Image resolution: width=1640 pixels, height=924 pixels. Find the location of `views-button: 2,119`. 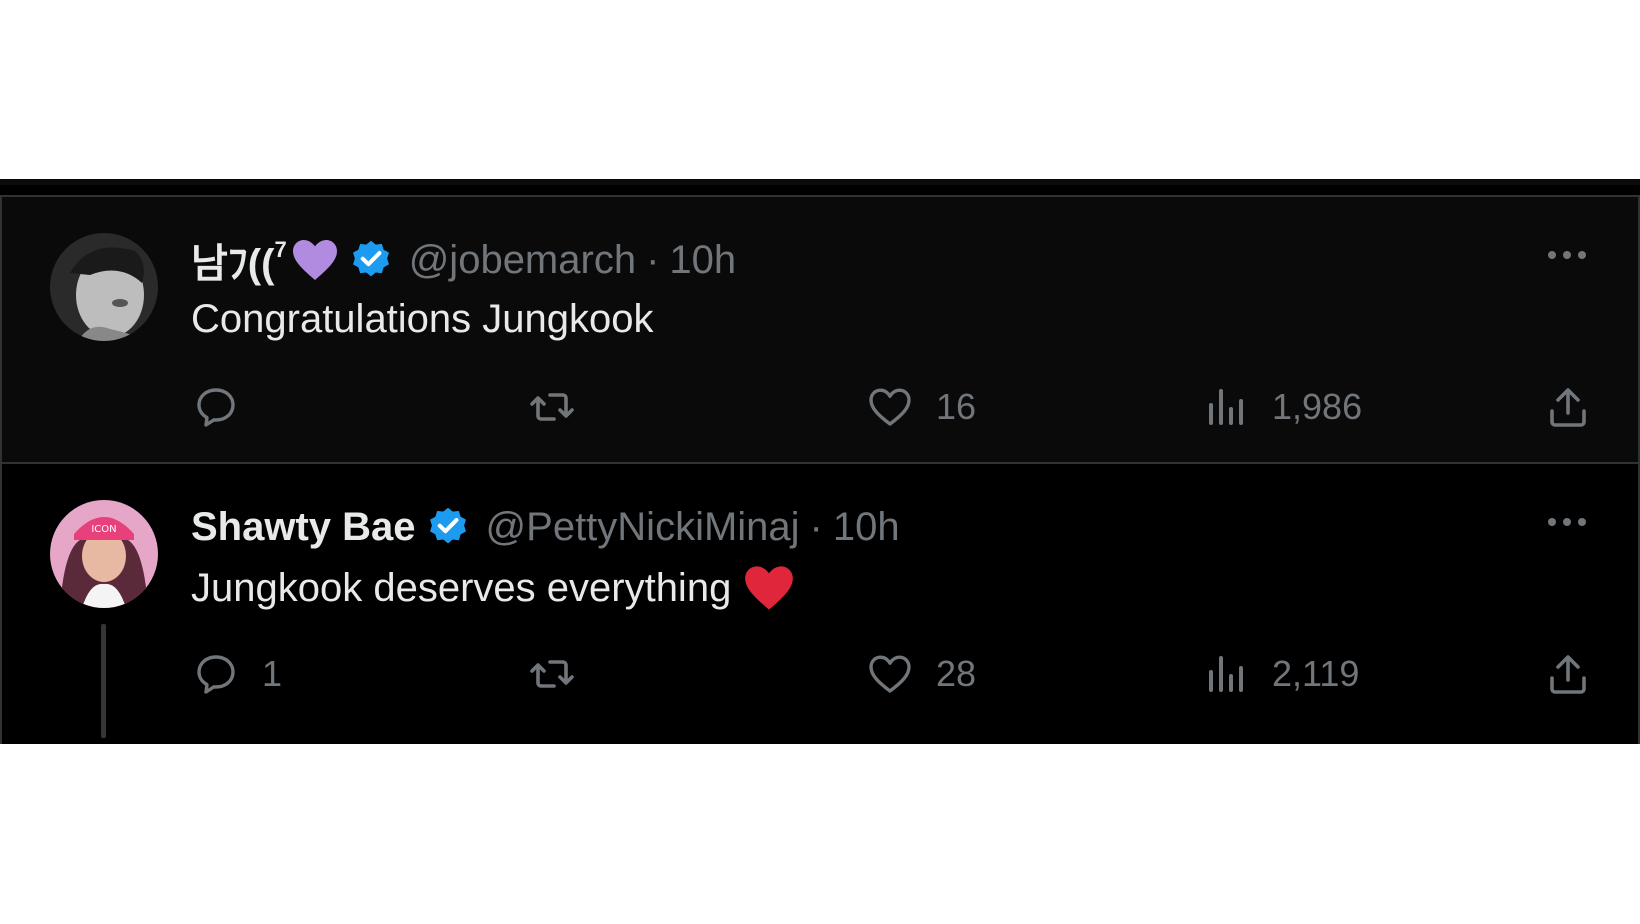

views-button: 2,119 is located at coordinates (1280, 674).